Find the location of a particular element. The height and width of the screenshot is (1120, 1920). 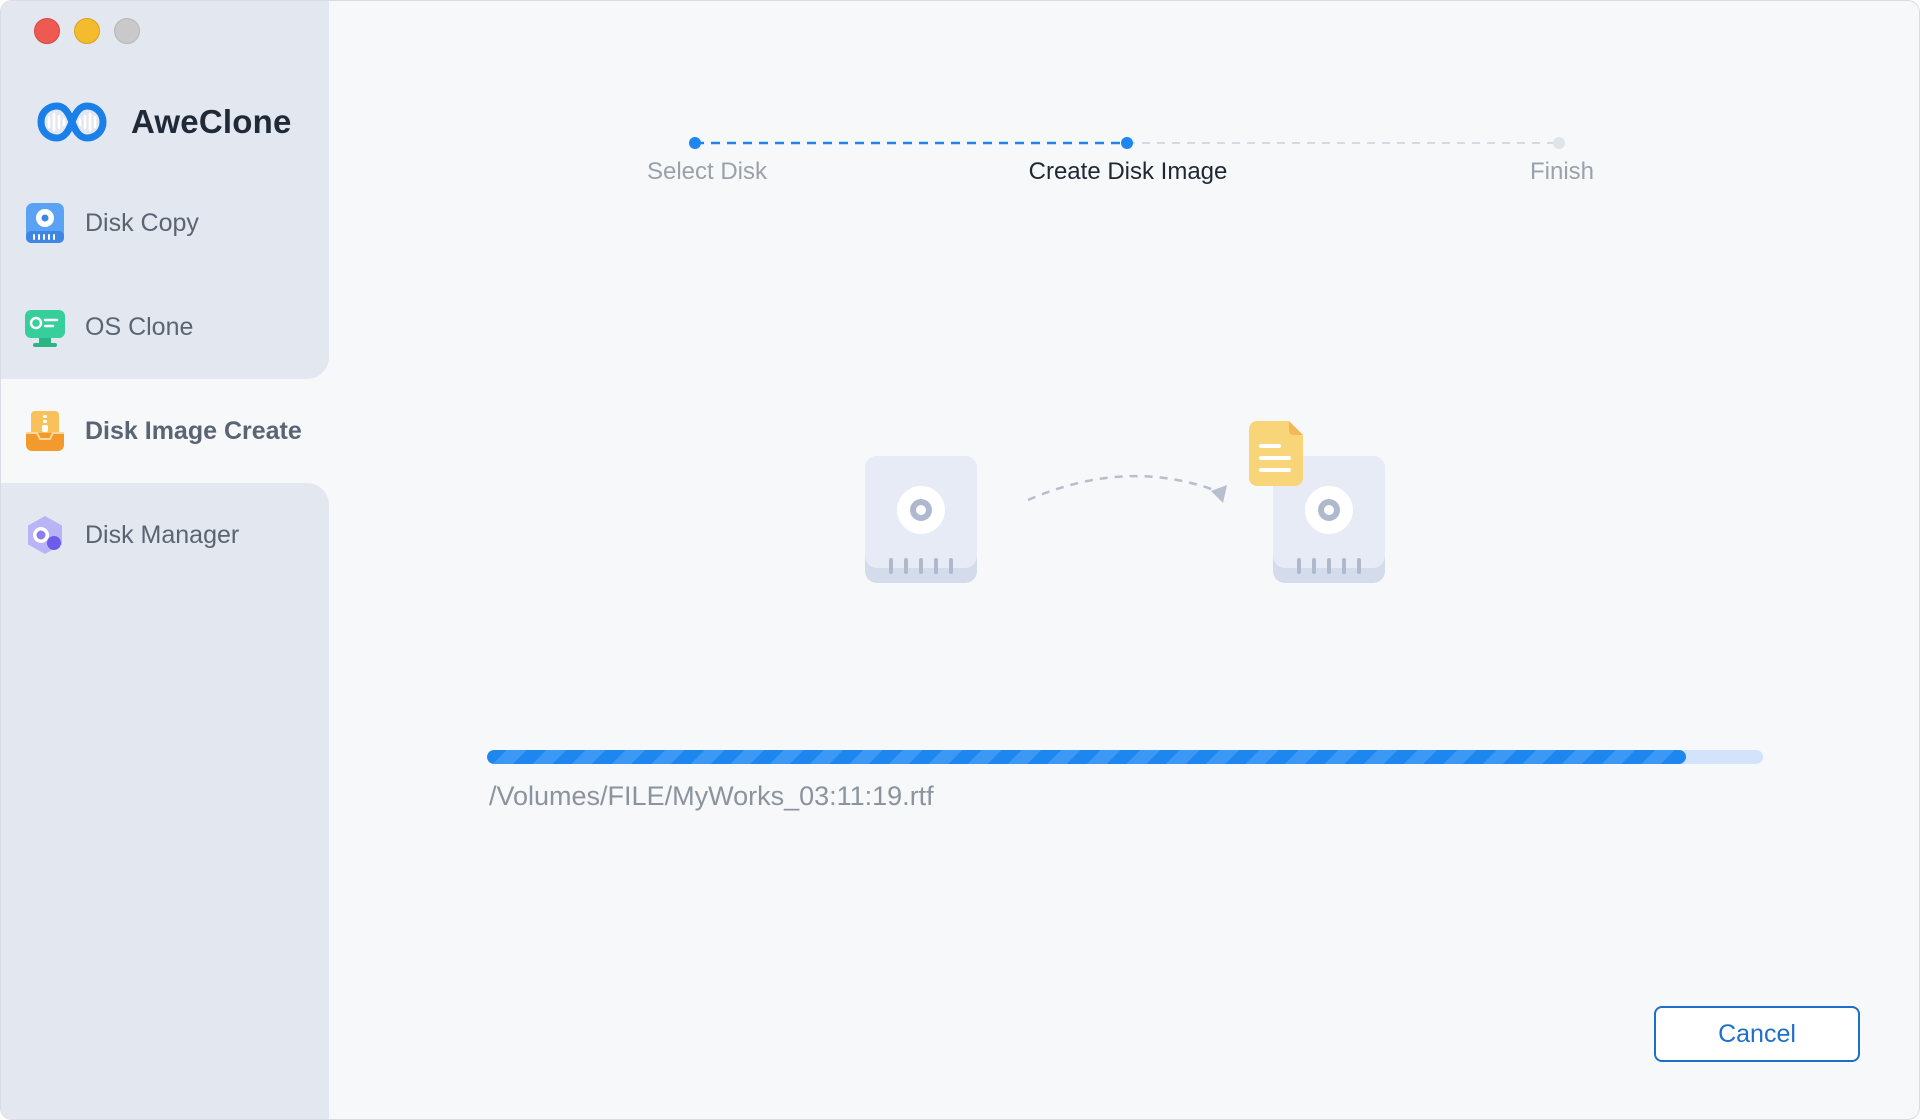

aweclone-logo-icon is located at coordinates (72, 122).